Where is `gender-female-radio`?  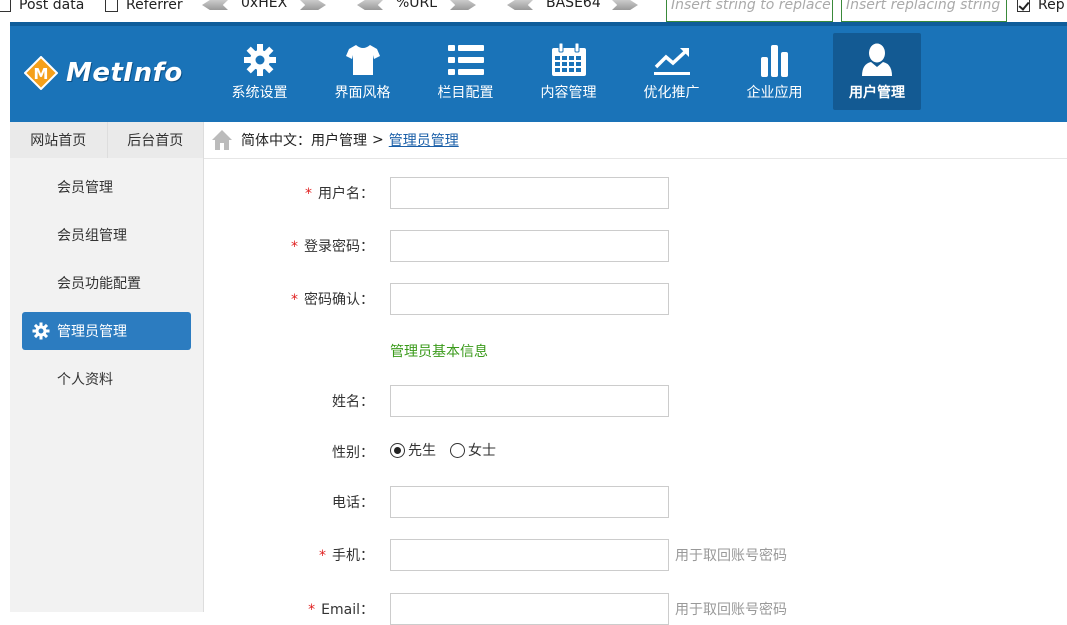 gender-female-radio is located at coordinates (457, 450).